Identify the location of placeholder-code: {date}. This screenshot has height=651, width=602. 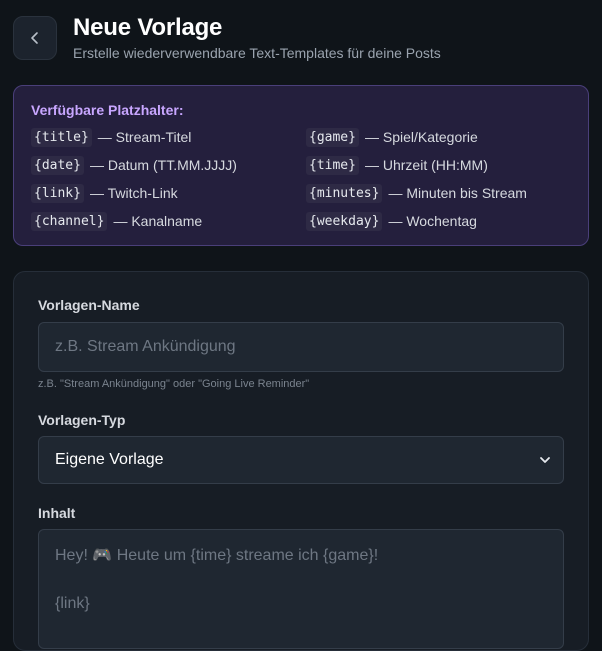
(57, 165).